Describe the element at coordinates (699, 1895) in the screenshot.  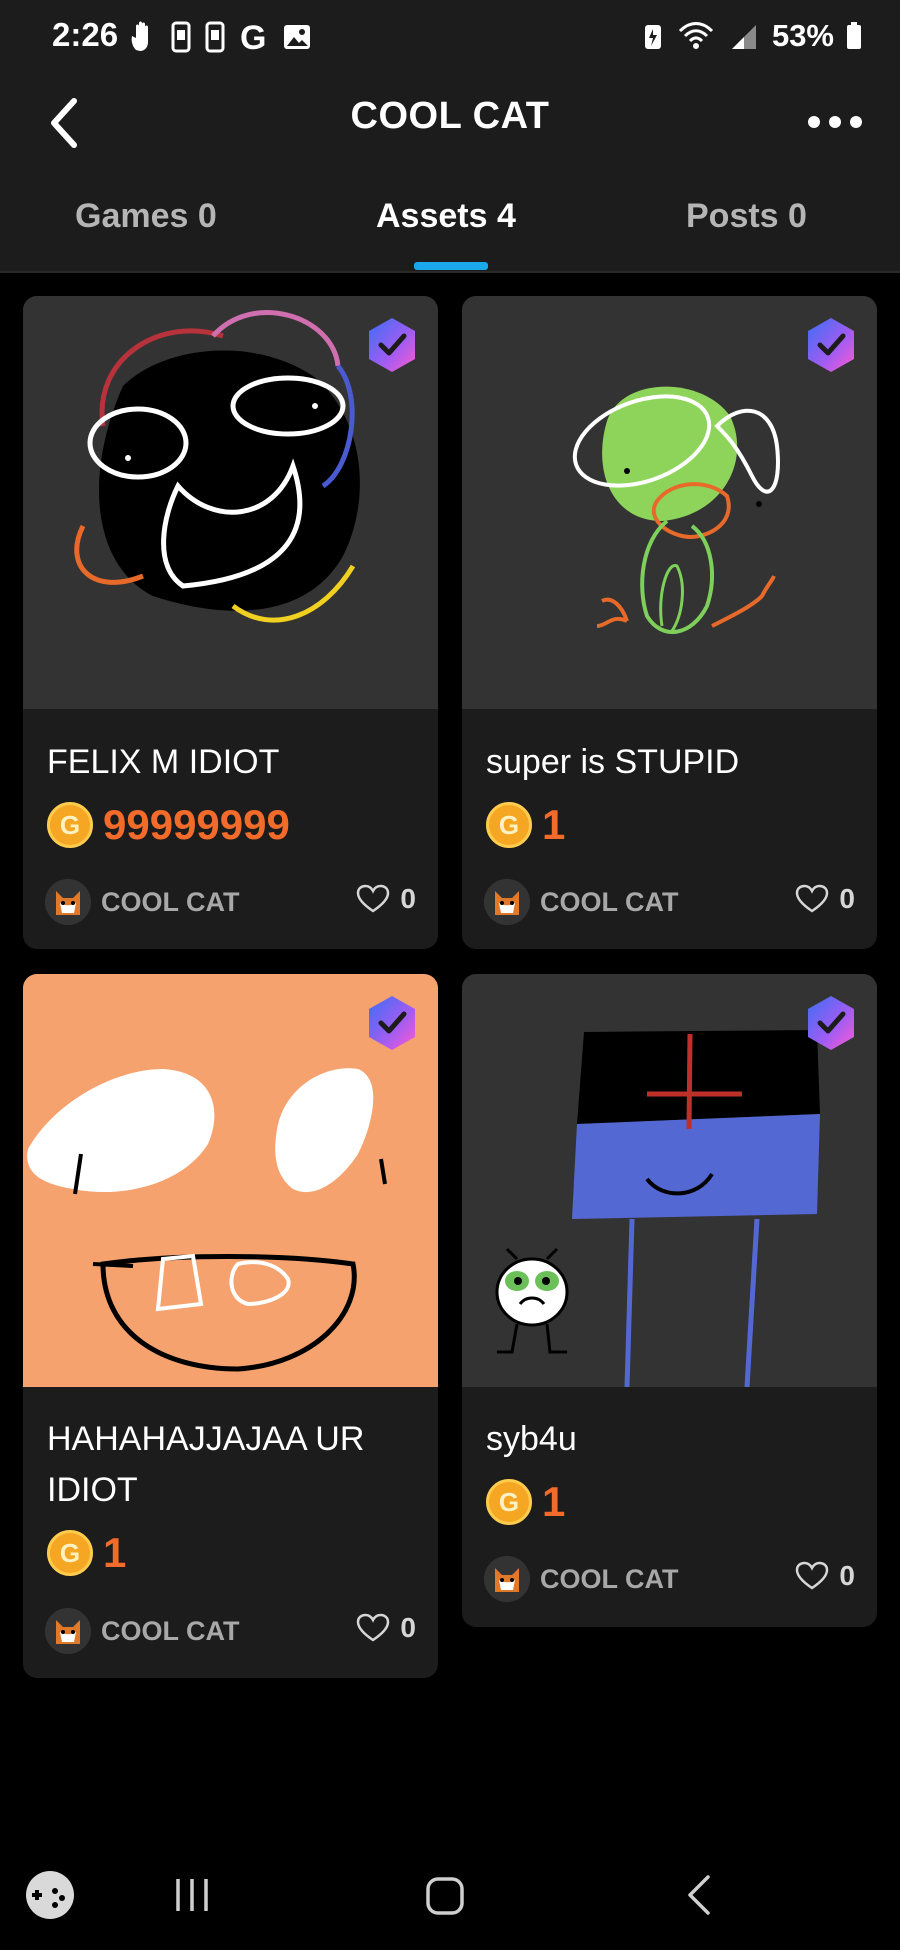
I see `back-chevron-icon` at that location.